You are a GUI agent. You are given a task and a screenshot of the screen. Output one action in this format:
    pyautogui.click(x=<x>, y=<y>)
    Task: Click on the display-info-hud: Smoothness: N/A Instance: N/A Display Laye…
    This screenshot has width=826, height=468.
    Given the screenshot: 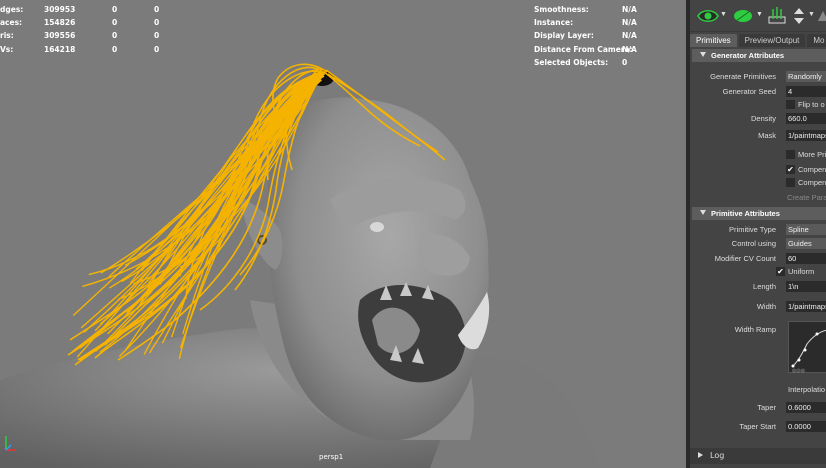 What is the action you would take?
    pyautogui.click(x=585, y=36)
    